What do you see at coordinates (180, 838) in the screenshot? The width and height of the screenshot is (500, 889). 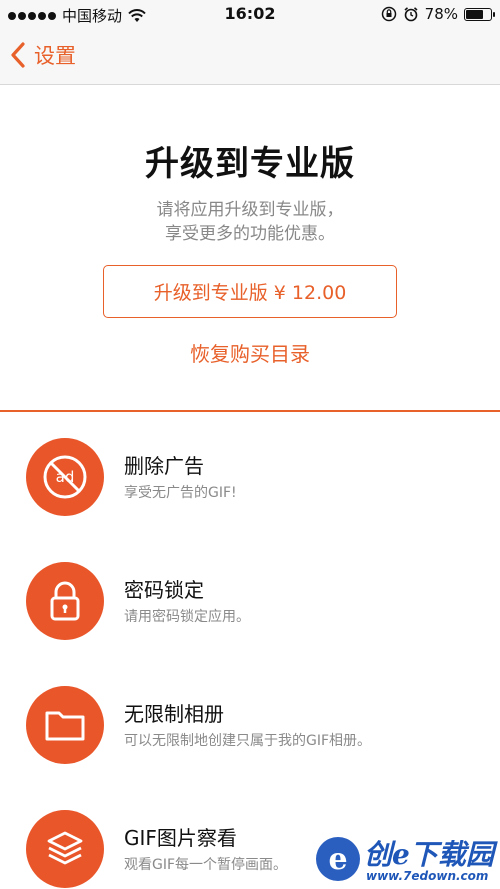 I see `feature-title: GIF图片察看` at bounding box center [180, 838].